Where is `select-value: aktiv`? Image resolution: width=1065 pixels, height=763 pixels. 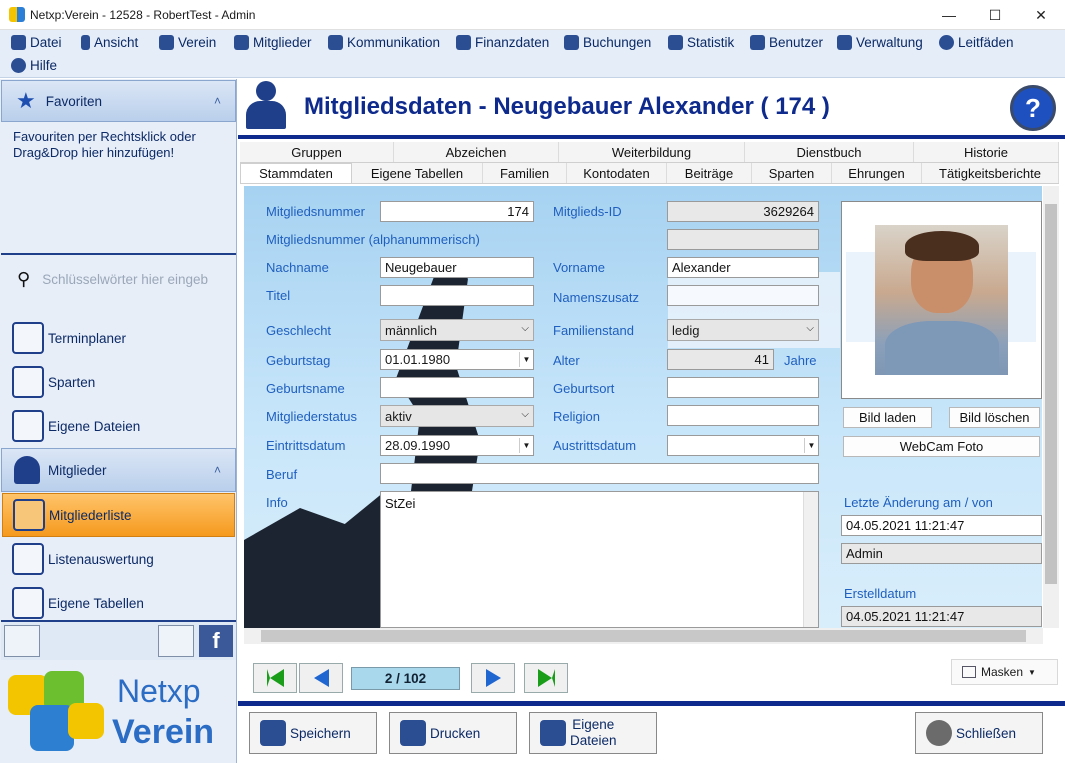 select-value: aktiv is located at coordinates (398, 416).